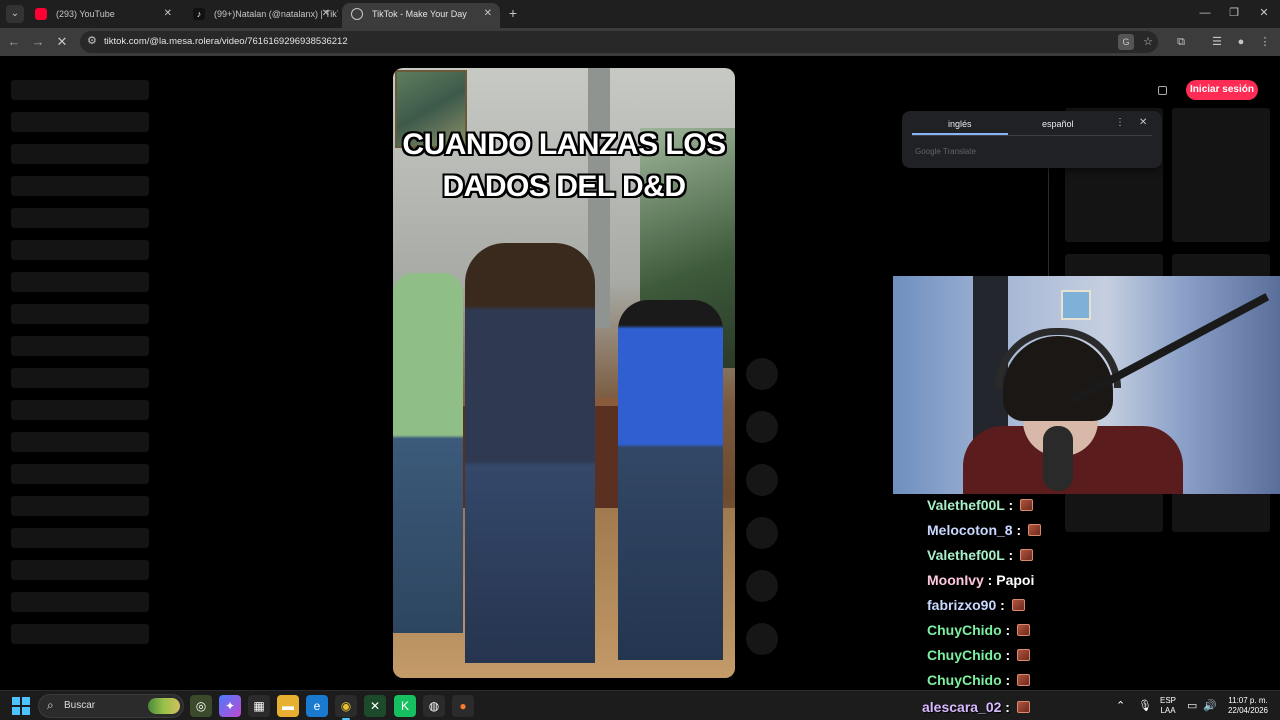 This screenshot has height=720, width=1280. Describe the element at coordinates (962, 707) in the screenshot. I see `chat-username: alescara_02` at that location.